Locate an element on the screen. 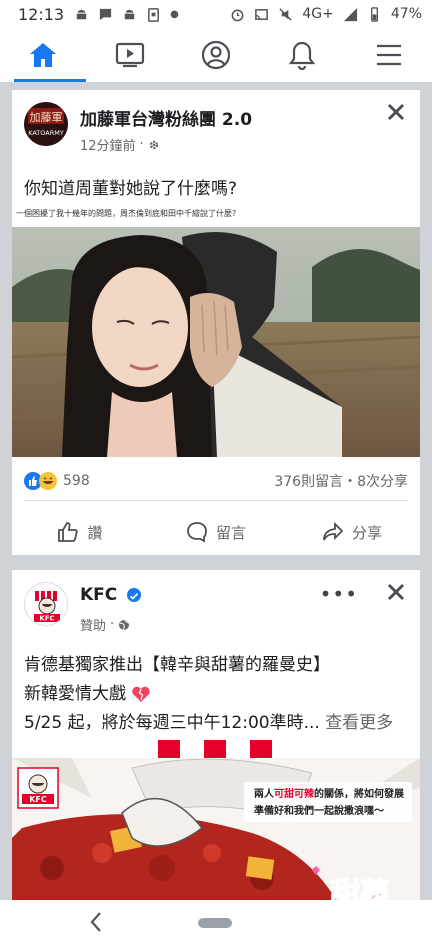 This screenshot has width=432, height=950. share-button: 分享 is located at coordinates (352, 532).